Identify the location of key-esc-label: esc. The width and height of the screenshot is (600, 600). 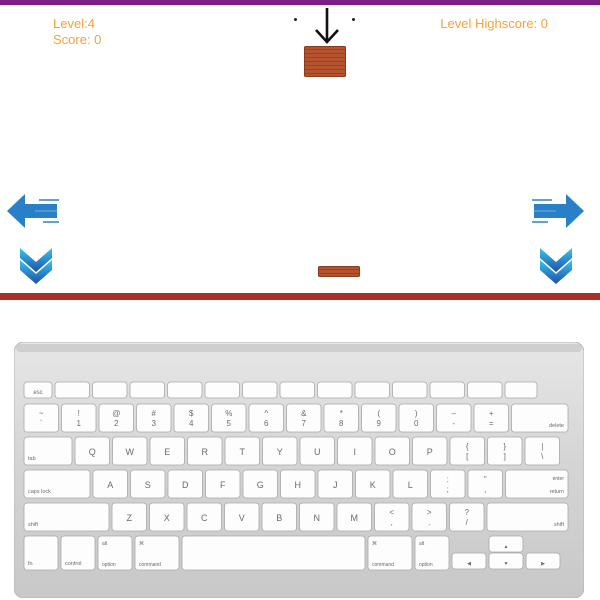
(37, 393).